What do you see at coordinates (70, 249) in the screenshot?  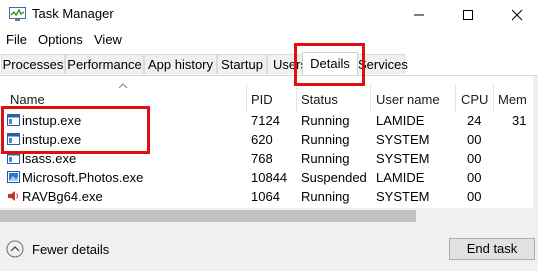 I see `fewer-details-link: Fewer details` at bounding box center [70, 249].